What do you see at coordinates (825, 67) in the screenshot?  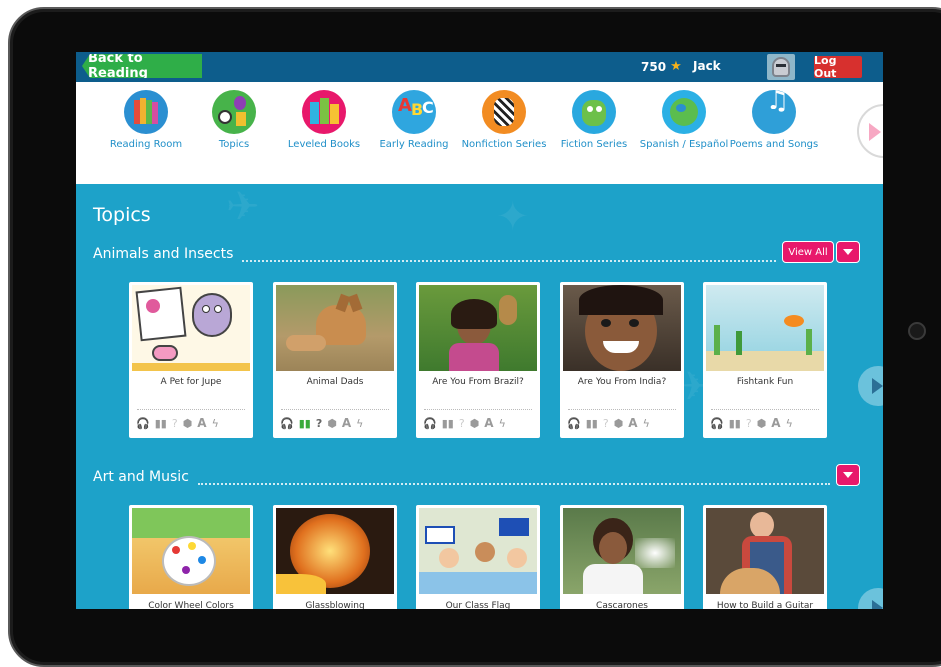 I see `logout-label: Log Out` at bounding box center [825, 67].